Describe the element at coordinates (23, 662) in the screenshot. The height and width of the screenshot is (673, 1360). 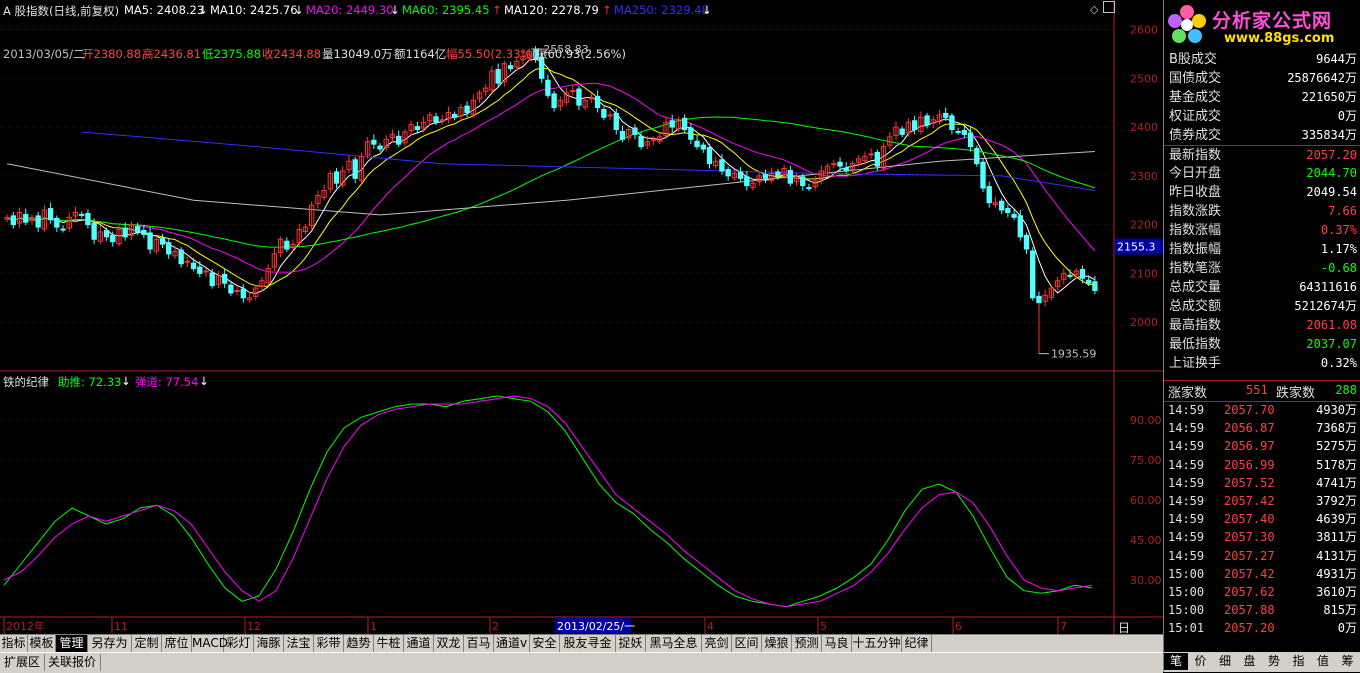
I see `extension-area-button: 扩展区` at that location.